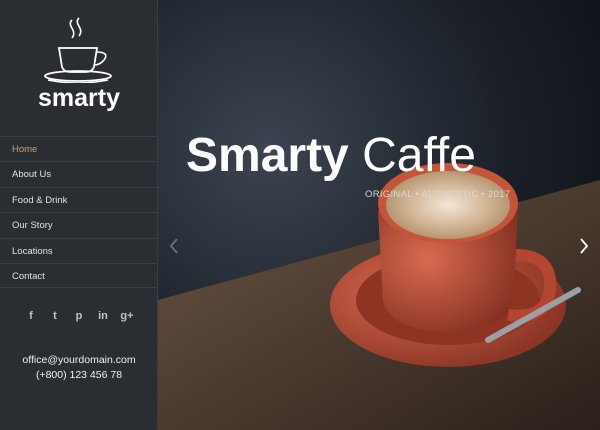  I want to click on nav-item-contact: Contact, so click(79, 275).